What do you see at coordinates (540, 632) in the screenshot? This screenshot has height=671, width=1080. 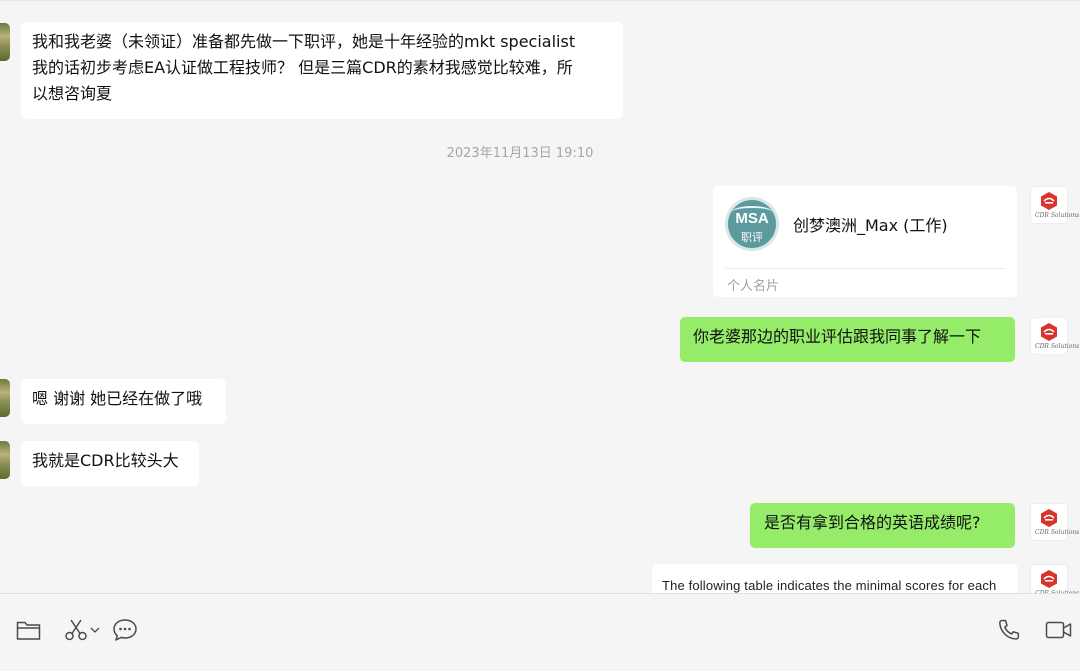 I see `input-toolbar` at bounding box center [540, 632].